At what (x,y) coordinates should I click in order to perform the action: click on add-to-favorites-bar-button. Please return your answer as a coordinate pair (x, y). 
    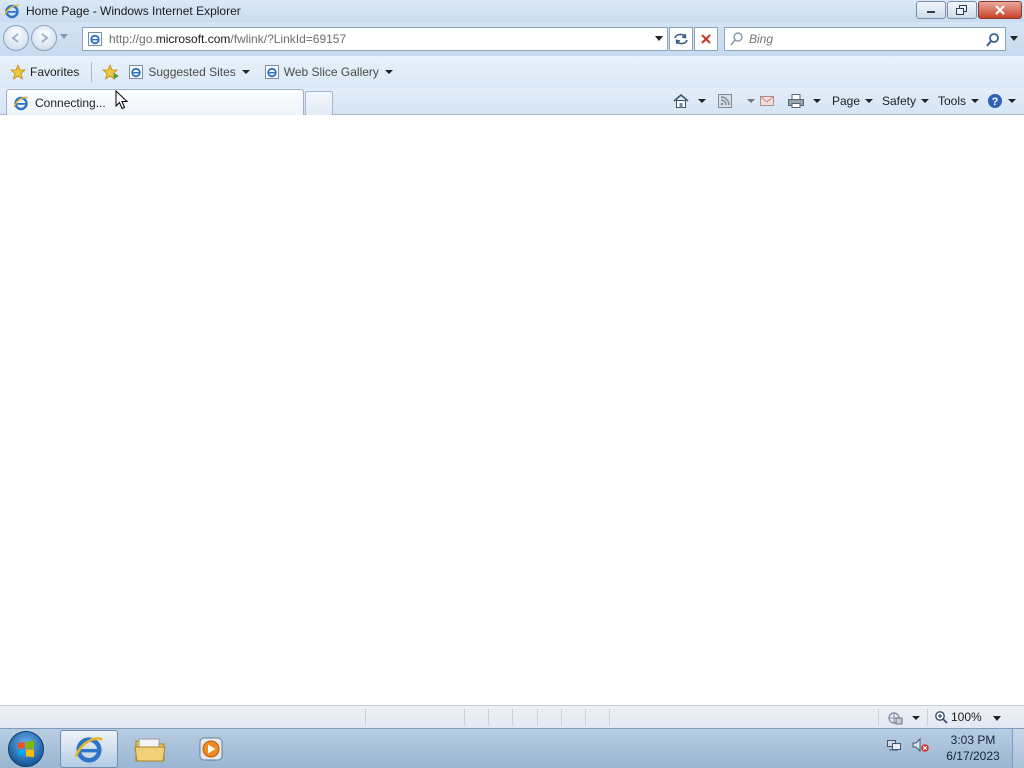
    Looking at the image, I should click on (111, 72).